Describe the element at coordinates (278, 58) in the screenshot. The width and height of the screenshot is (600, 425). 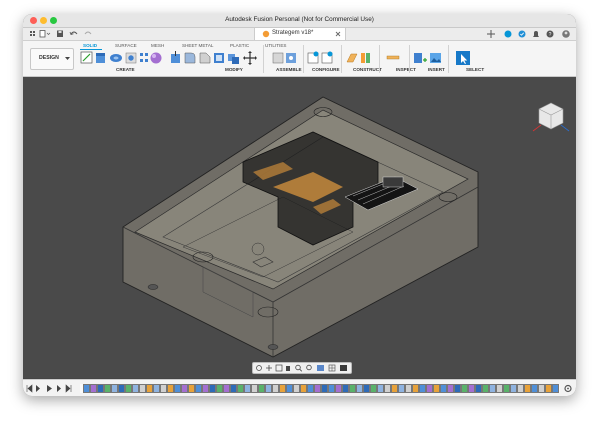
I see `new-component-icon` at that location.